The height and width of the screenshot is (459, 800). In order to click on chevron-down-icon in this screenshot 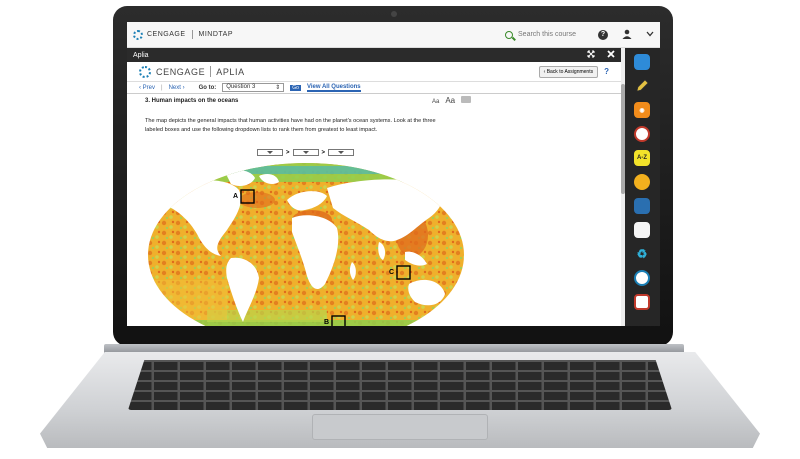, I will do `click(650, 34)`.